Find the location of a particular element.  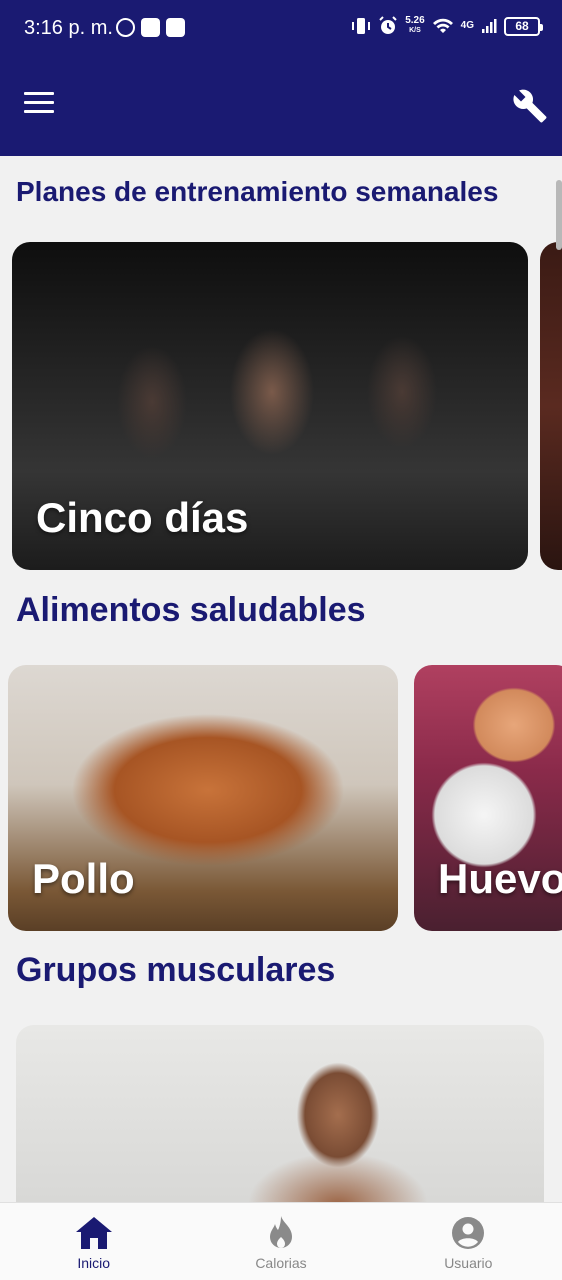

scrollbar is located at coordinates (559, 215).